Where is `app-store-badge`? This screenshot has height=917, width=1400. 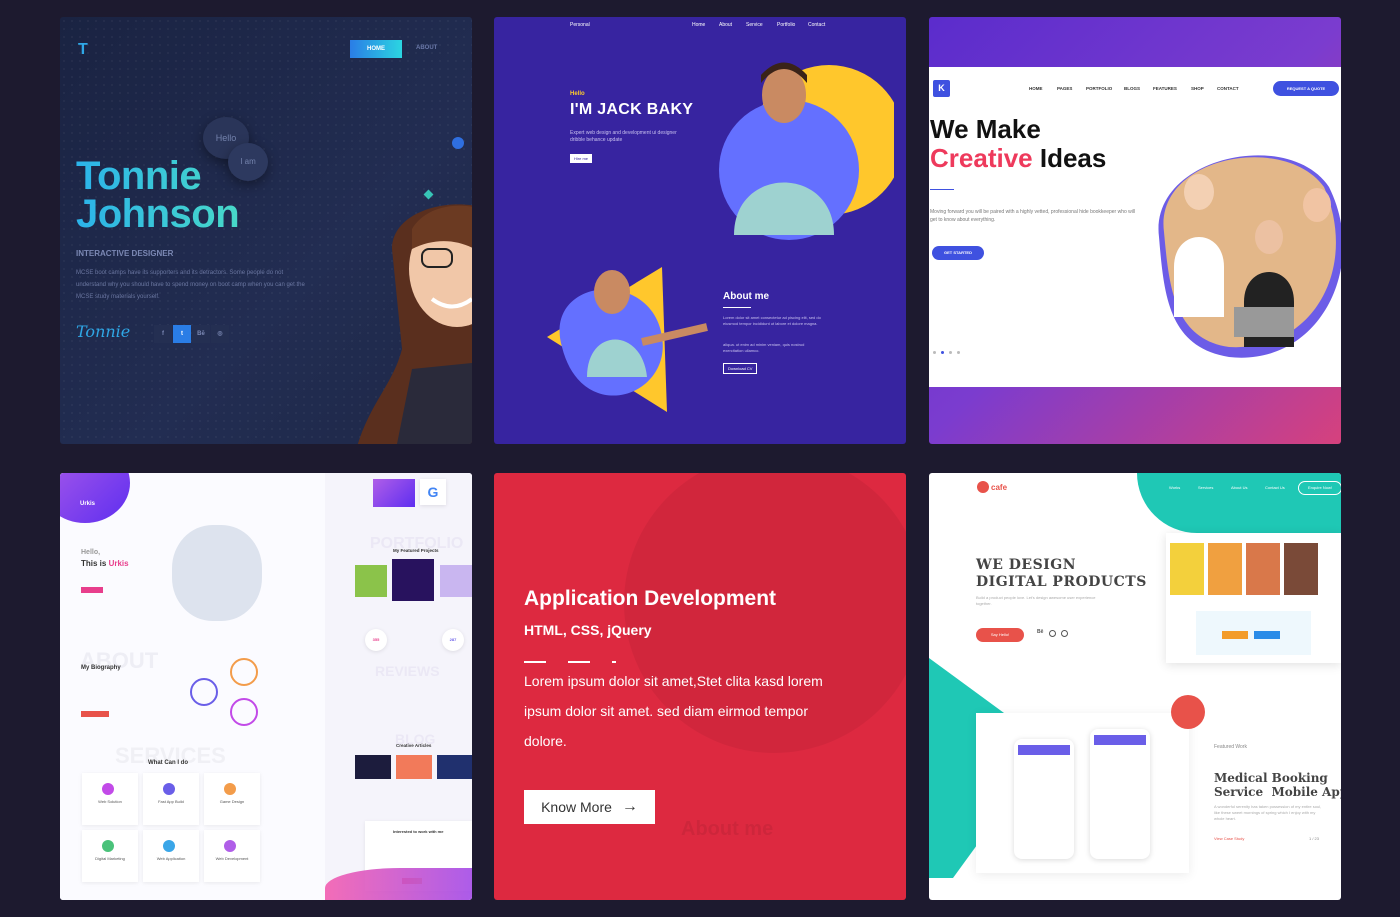
app-store-badge is located at coordinates (1267, 635).